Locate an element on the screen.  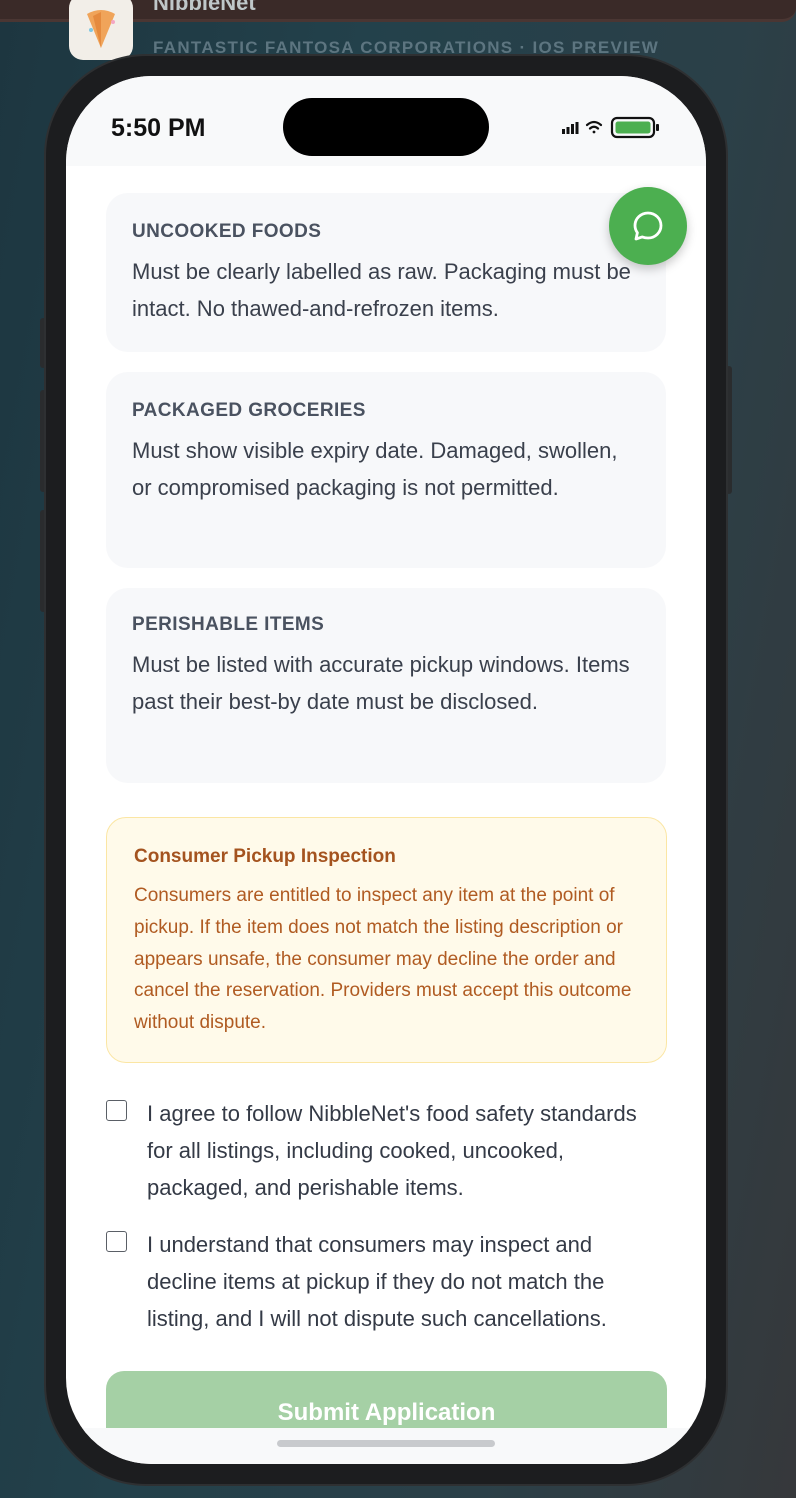
battery-icon is located at coordinates (634, 127).